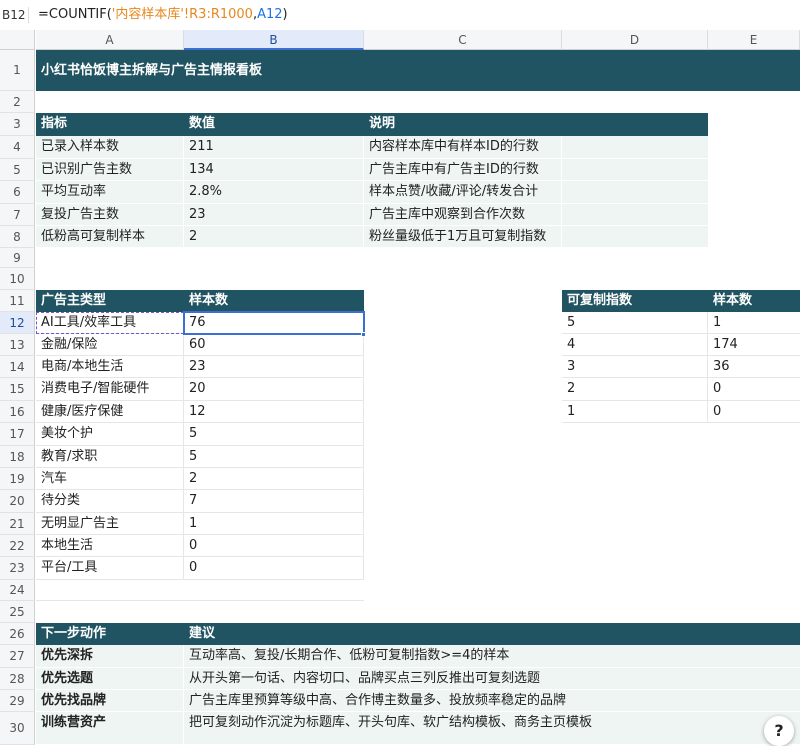  Describe the element at coordinates (17, 279) in the screenshot. I see `row-header: 10` at that location.